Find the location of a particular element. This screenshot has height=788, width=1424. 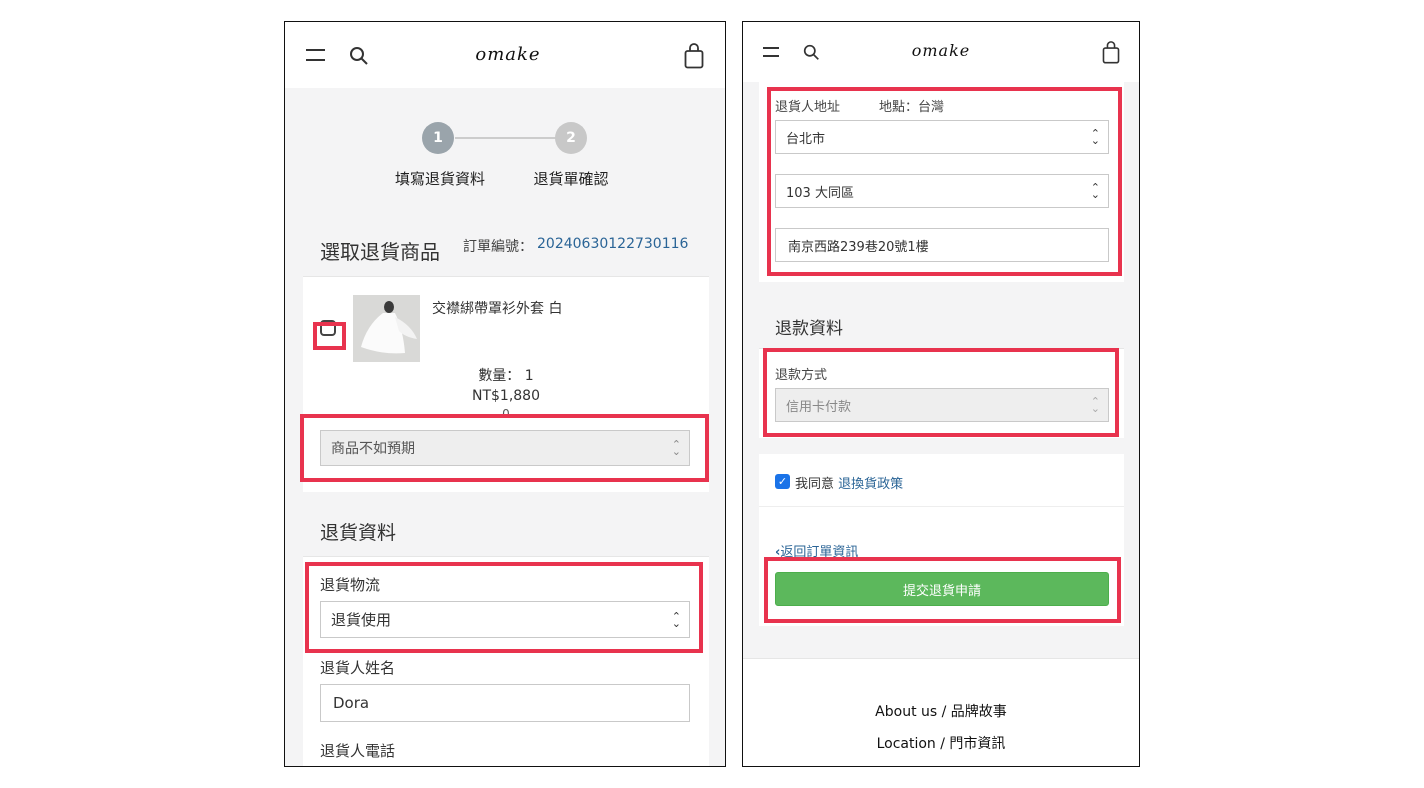

refund-header: 退款資料 is located at coordinates (941, 324).